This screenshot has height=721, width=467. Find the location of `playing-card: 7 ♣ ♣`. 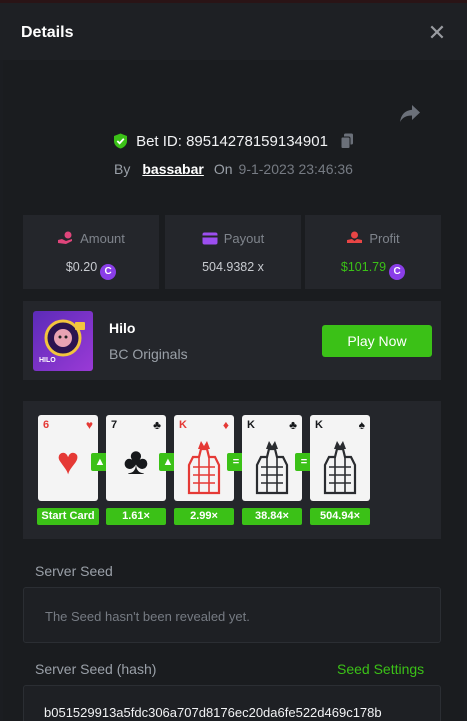

playing-card: 7 ♣ ♣ is located at coordinates (136, 458).